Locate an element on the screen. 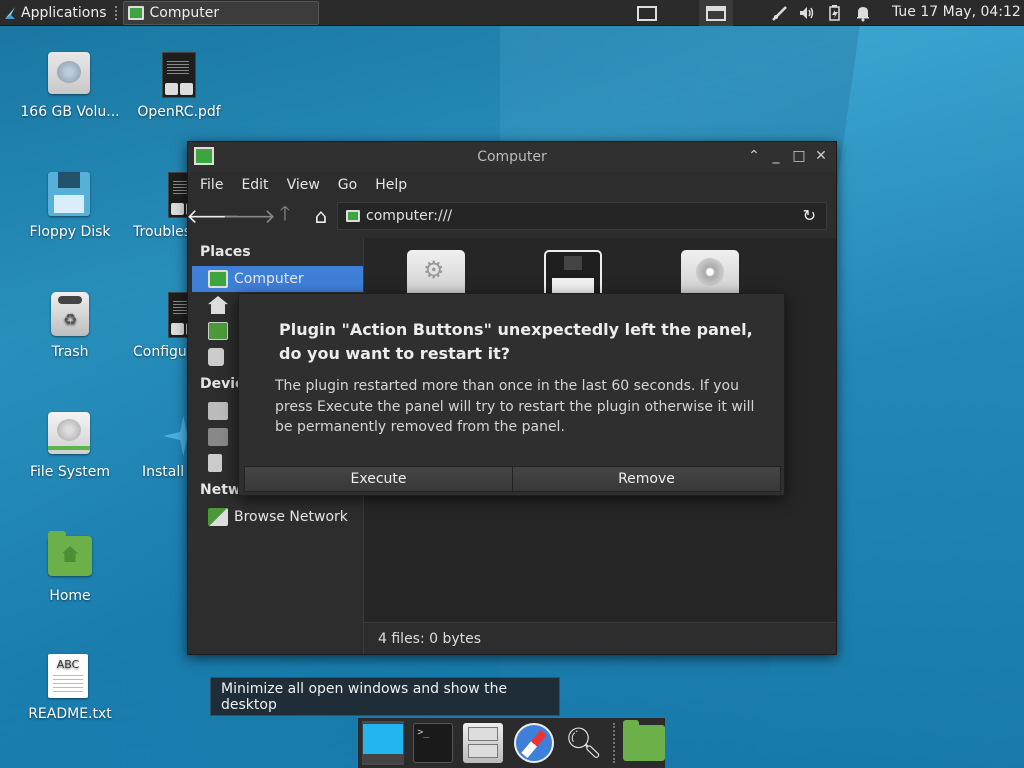 Image resolution: width=1024 pixels, height=768 pixels. location-text: computer:/// is located at coordinates (409, 216).